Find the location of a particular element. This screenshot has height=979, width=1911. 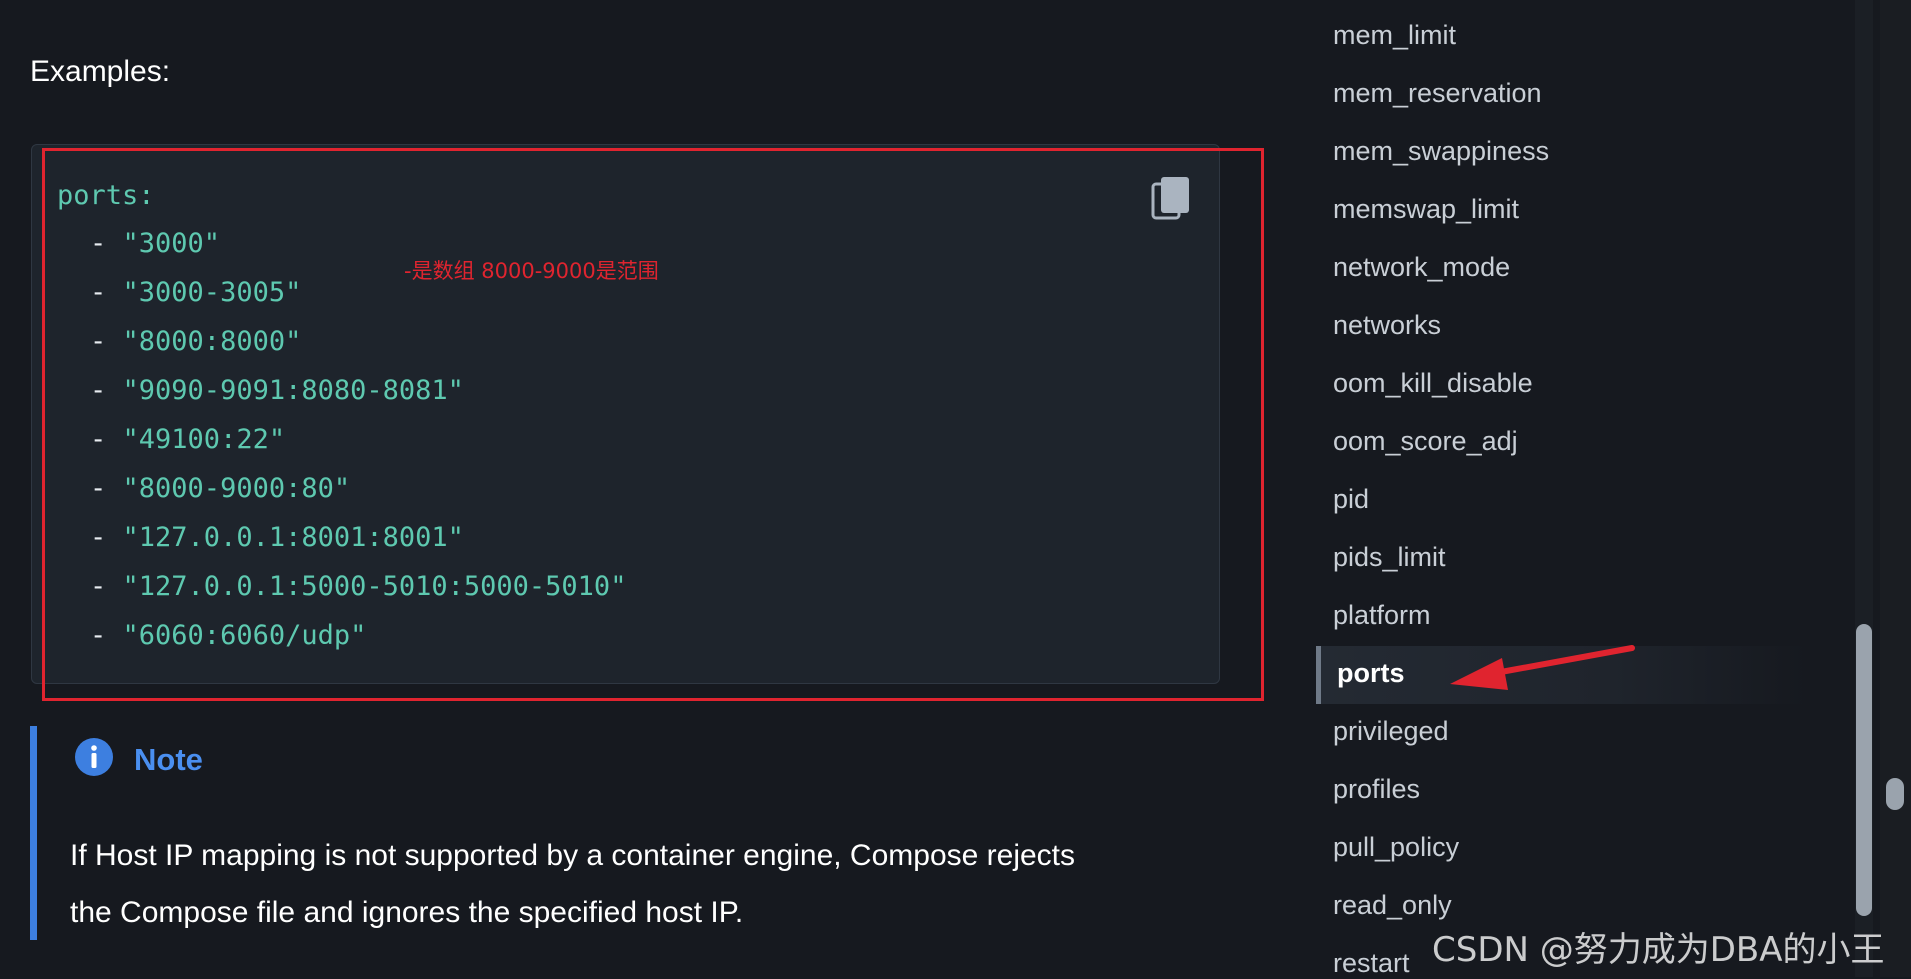

sidebar-item-network-mode: network_mode is located at coordinates (1421, 267).